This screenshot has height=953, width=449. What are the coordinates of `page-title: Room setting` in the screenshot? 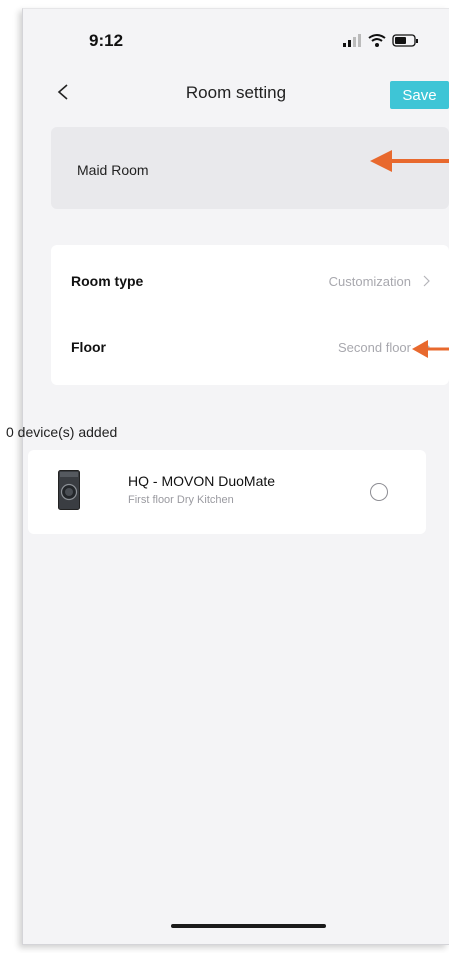 It's located at (236, 92).